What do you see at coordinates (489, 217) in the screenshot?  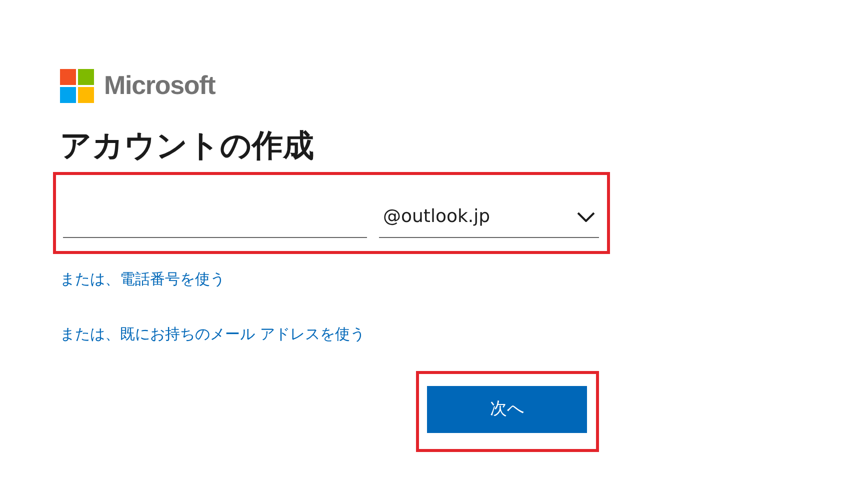 I see `domain-dropdown: @outlook.jp` at bounding box center [489, 217].